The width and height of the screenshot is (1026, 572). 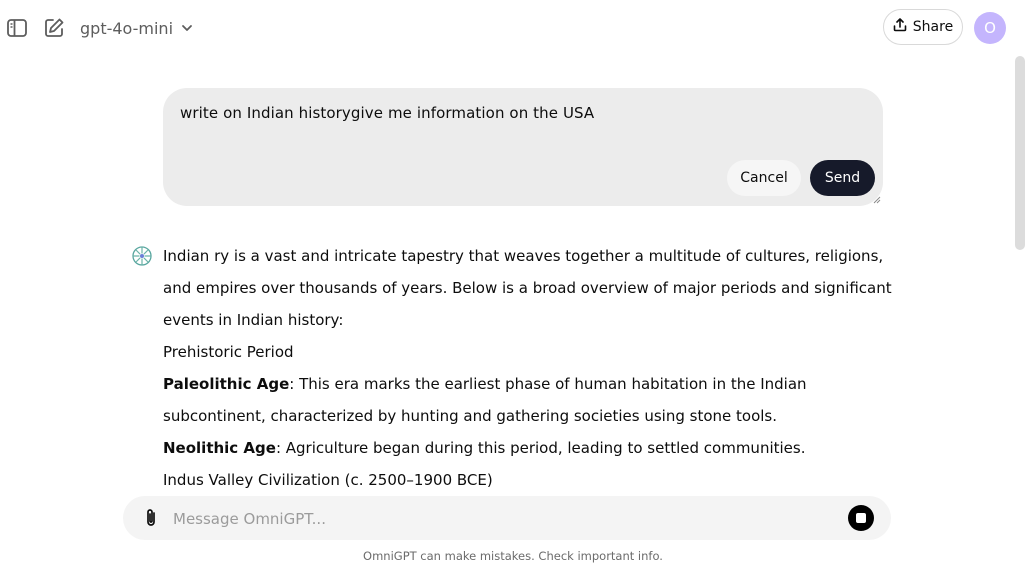 I want to click on model-selector: gpt-4o-mini, so click(x=136, y=28).